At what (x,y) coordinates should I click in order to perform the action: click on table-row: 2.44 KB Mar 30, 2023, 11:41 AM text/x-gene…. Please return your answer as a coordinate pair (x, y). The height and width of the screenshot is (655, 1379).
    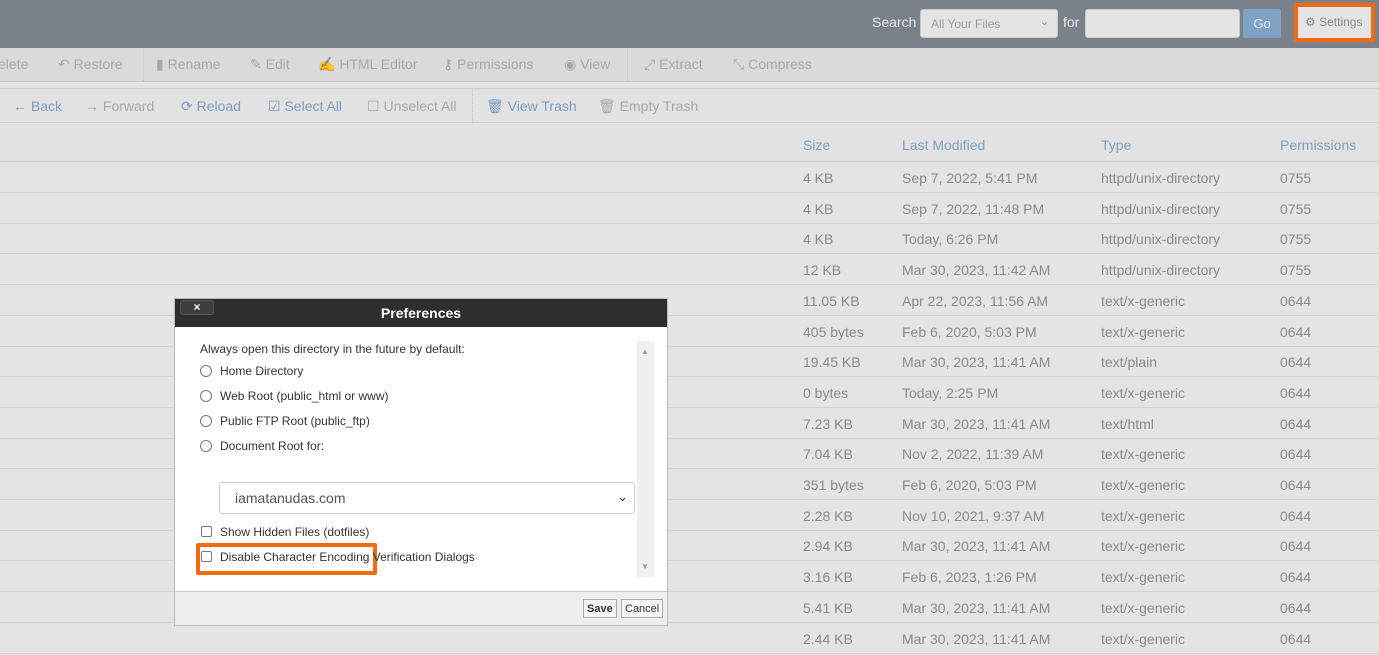
    Looking at the image, I should click on (689, 638).